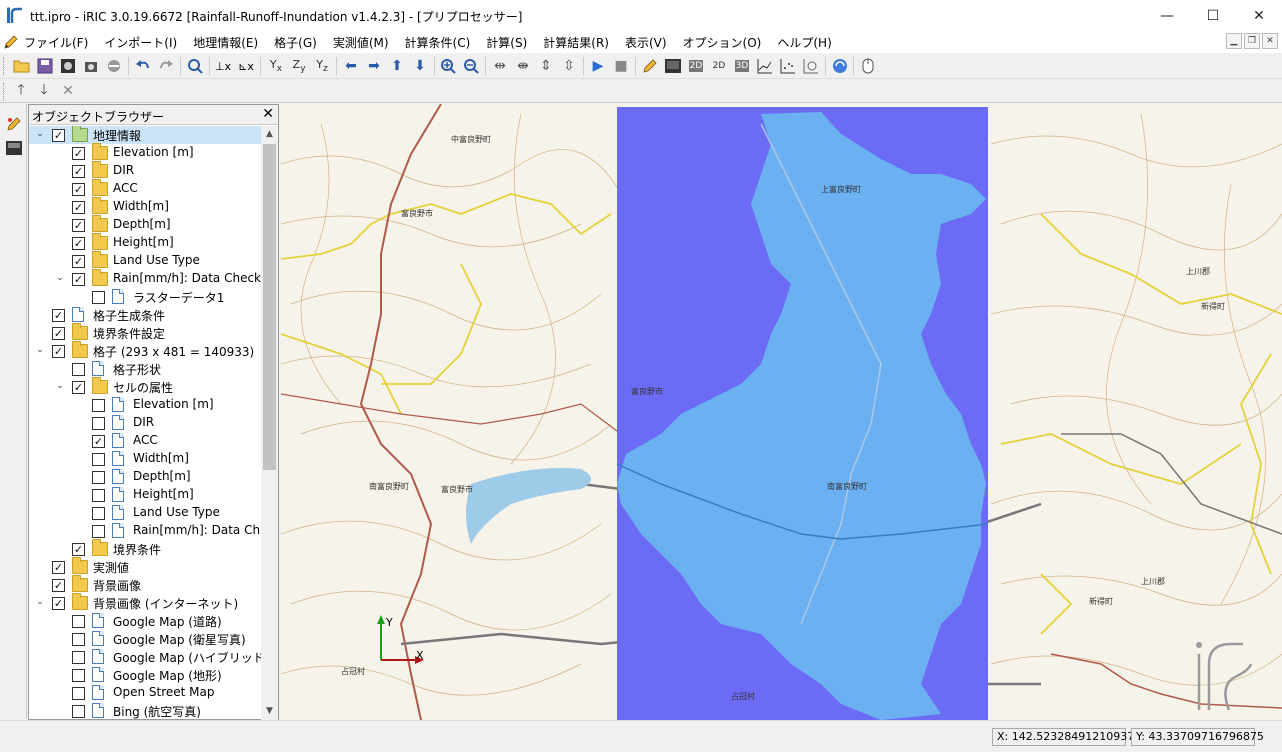 Image resolution: width=1282 pixels, height=752 pixels. What do you see at coordinates (448, 66) in the screenshot?
I see `zoom-in-icon` at bounding box center [448, 66].